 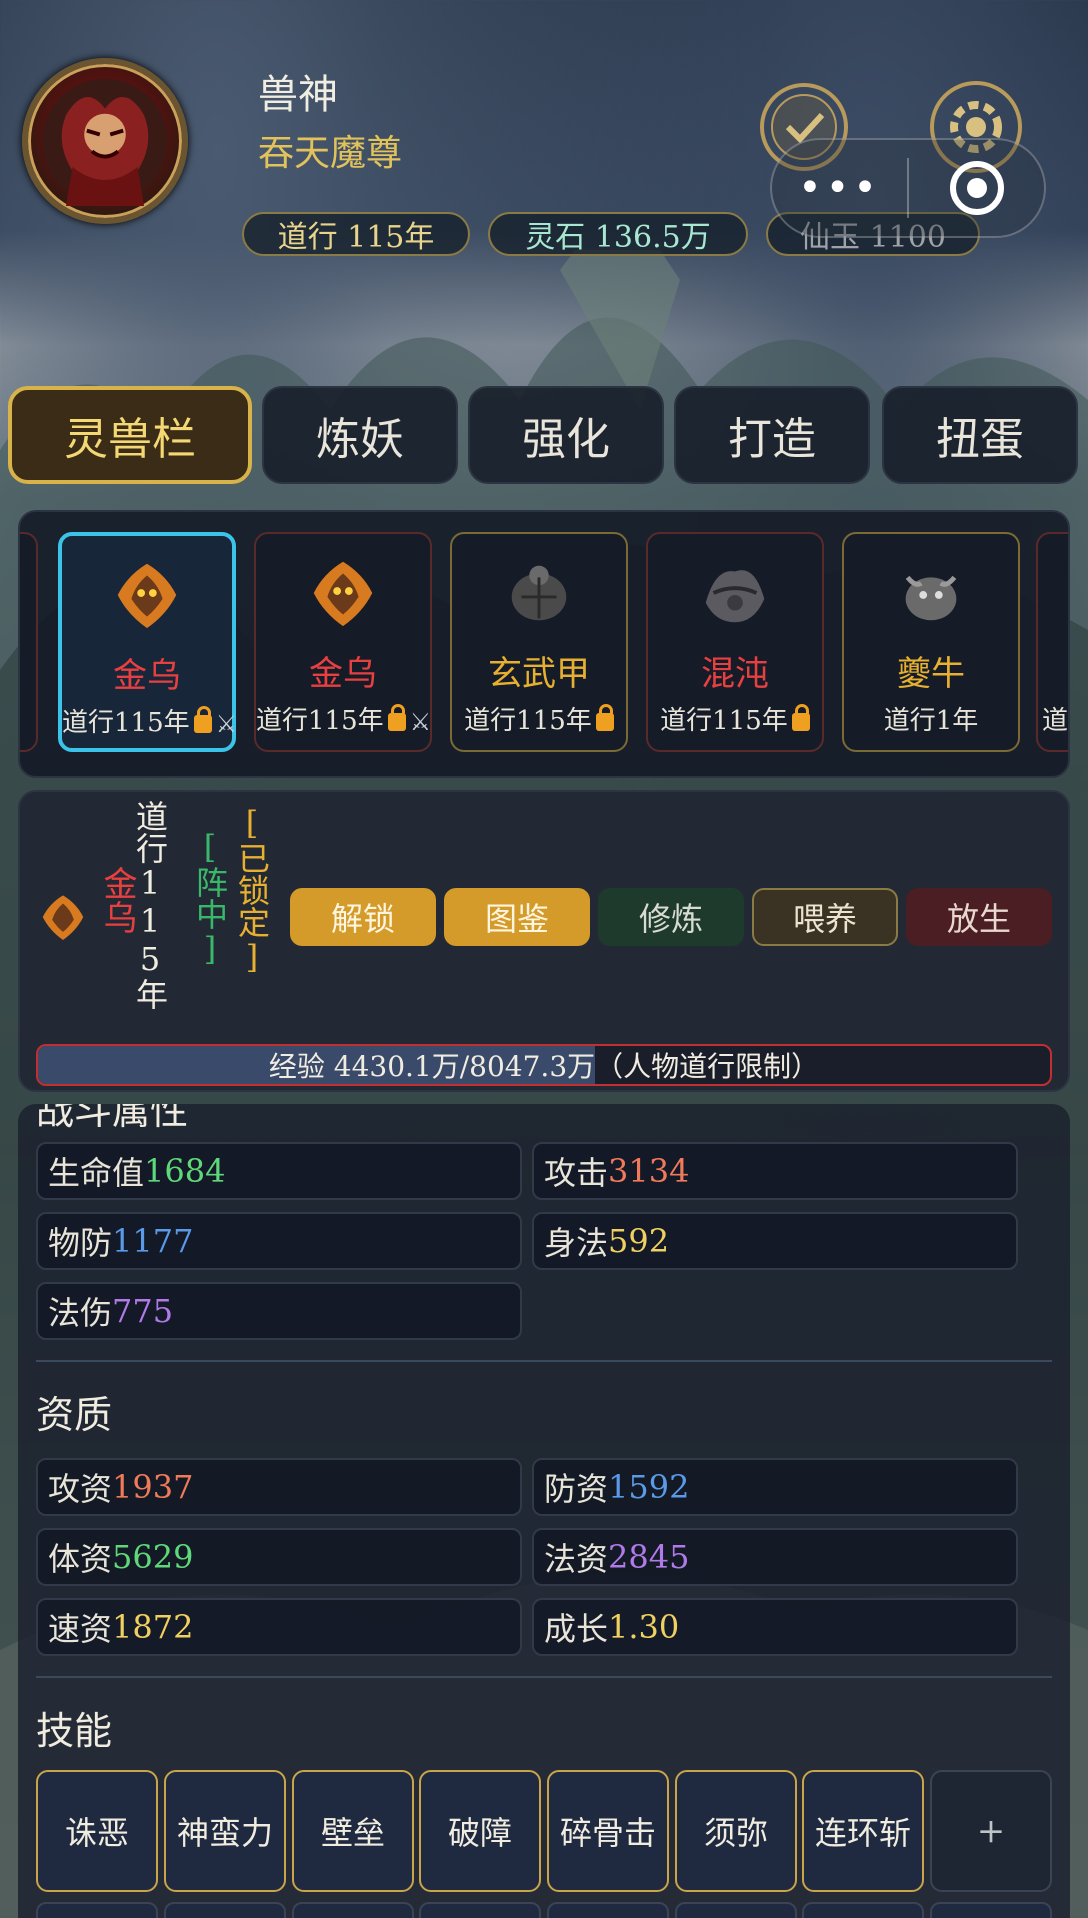 I want to click on attr-agility: 身法 592, so click(x=775, y=1241).